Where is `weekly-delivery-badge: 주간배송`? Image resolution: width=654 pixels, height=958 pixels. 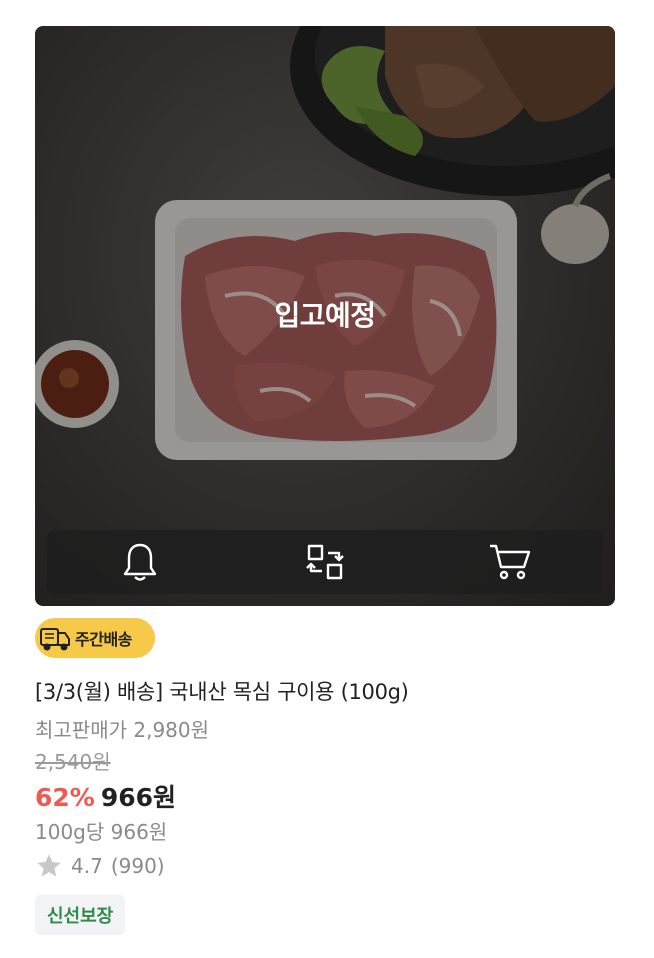 weekly-delivery-badge: 주간배송 is located at coordinates (95, 638).